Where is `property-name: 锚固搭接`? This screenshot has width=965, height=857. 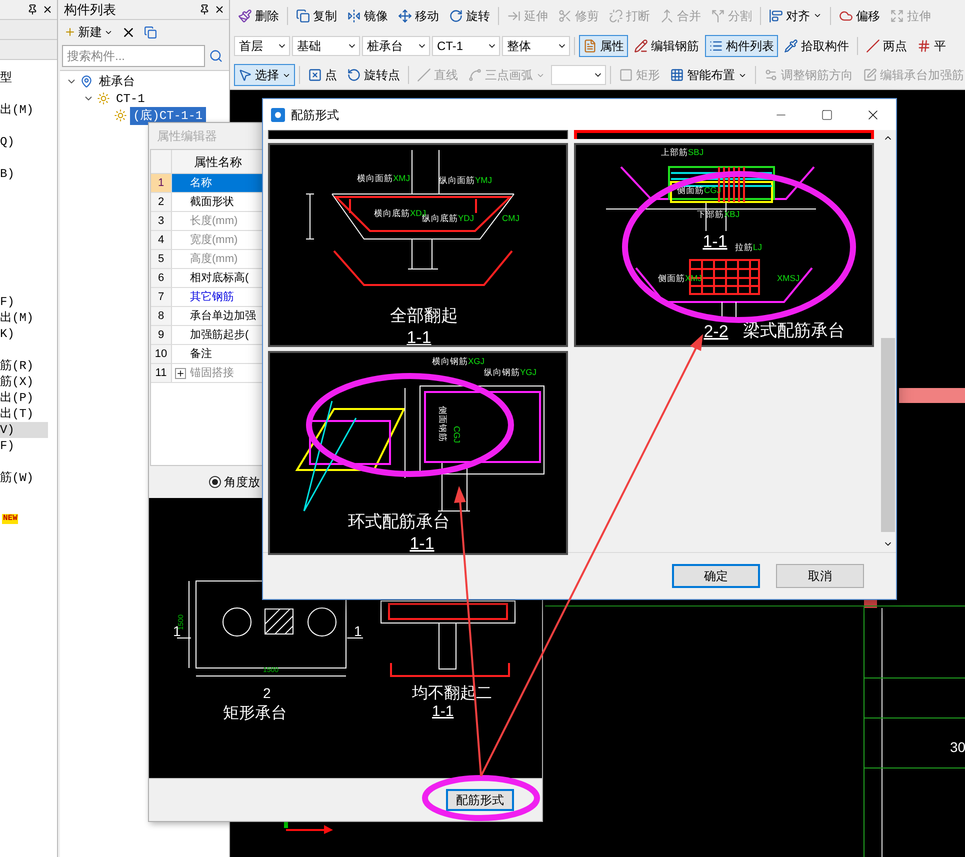
property-name: 锚固搭接 is located at coordinates (212, 373).